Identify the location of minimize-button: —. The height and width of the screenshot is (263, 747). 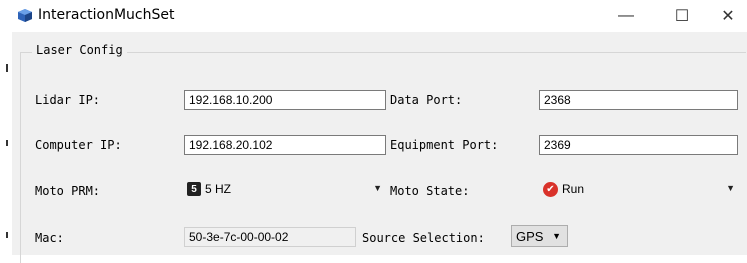
(626, 16).